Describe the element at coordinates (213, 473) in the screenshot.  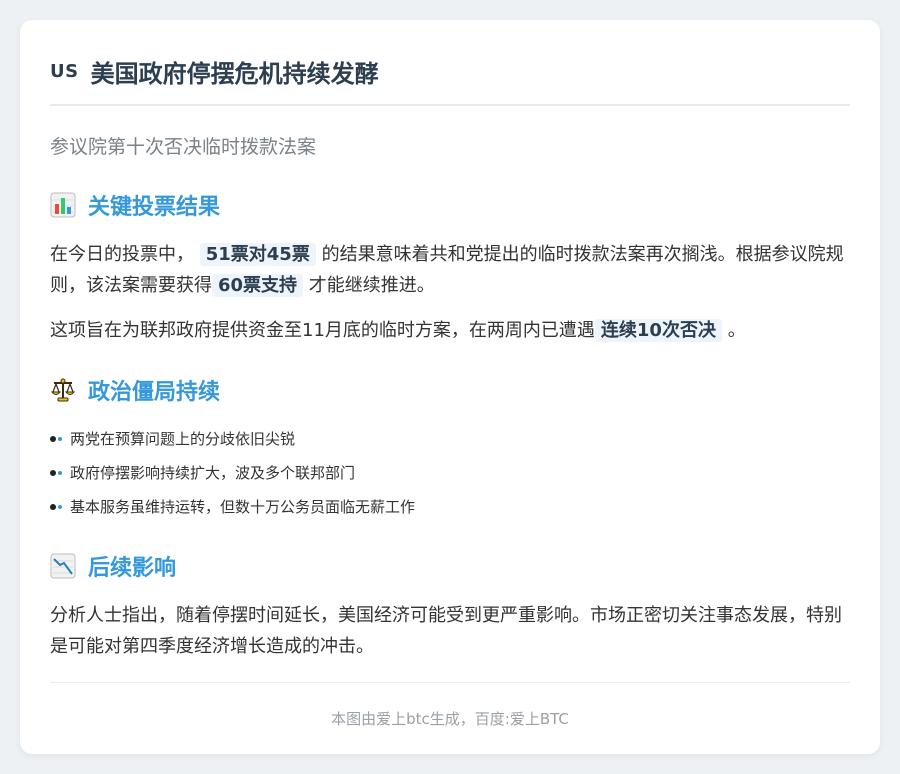
I see `list-item-text: 政府停摆影响持续扩大，波及多个联邦部门` at that location.